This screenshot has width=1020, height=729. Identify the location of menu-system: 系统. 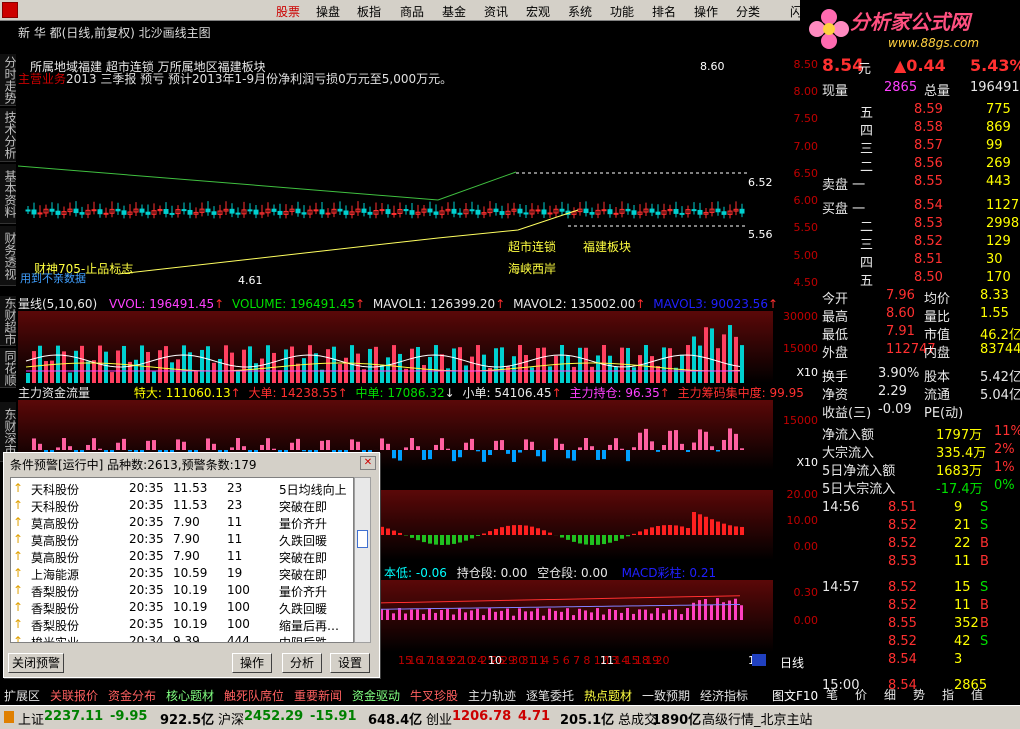
(580, 11).